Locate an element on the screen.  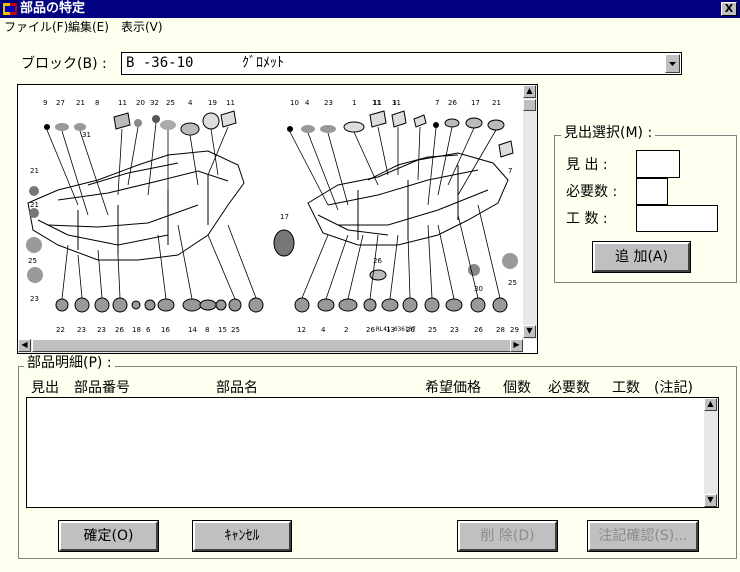
confirm-button: 確定(O) is located at coordinates (108, 536).